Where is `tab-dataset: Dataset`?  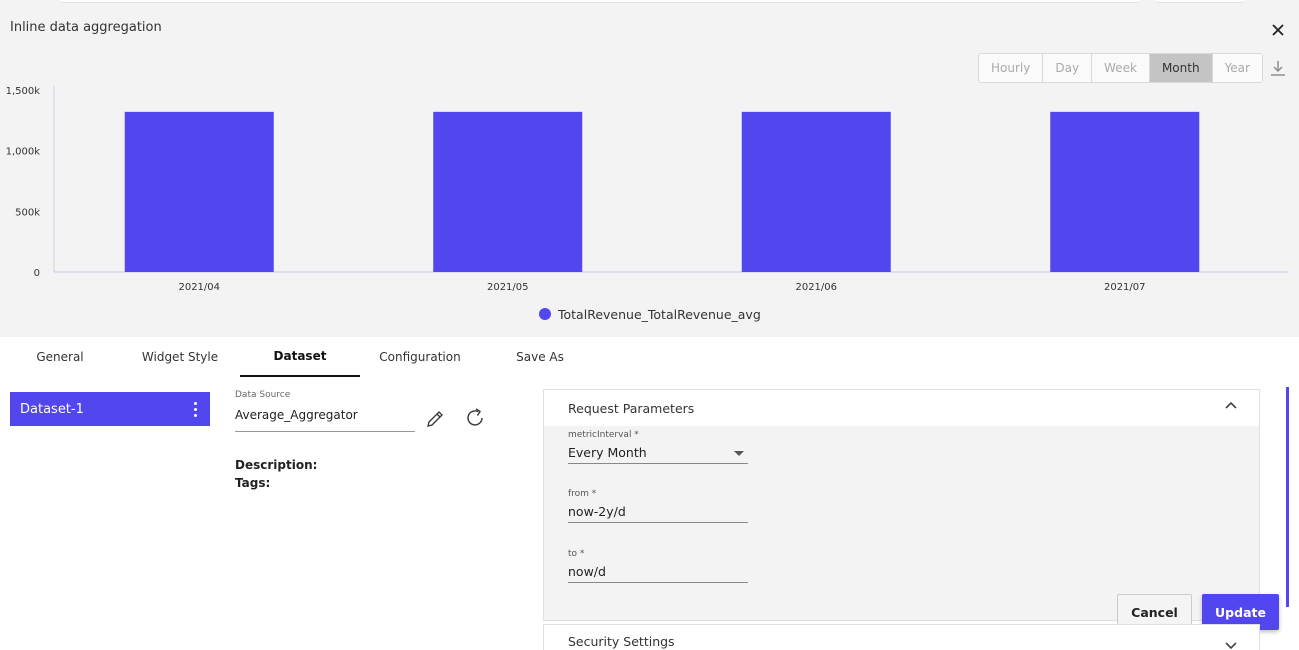 tab-dataset: Dataset is located at coordinates (300, 357).